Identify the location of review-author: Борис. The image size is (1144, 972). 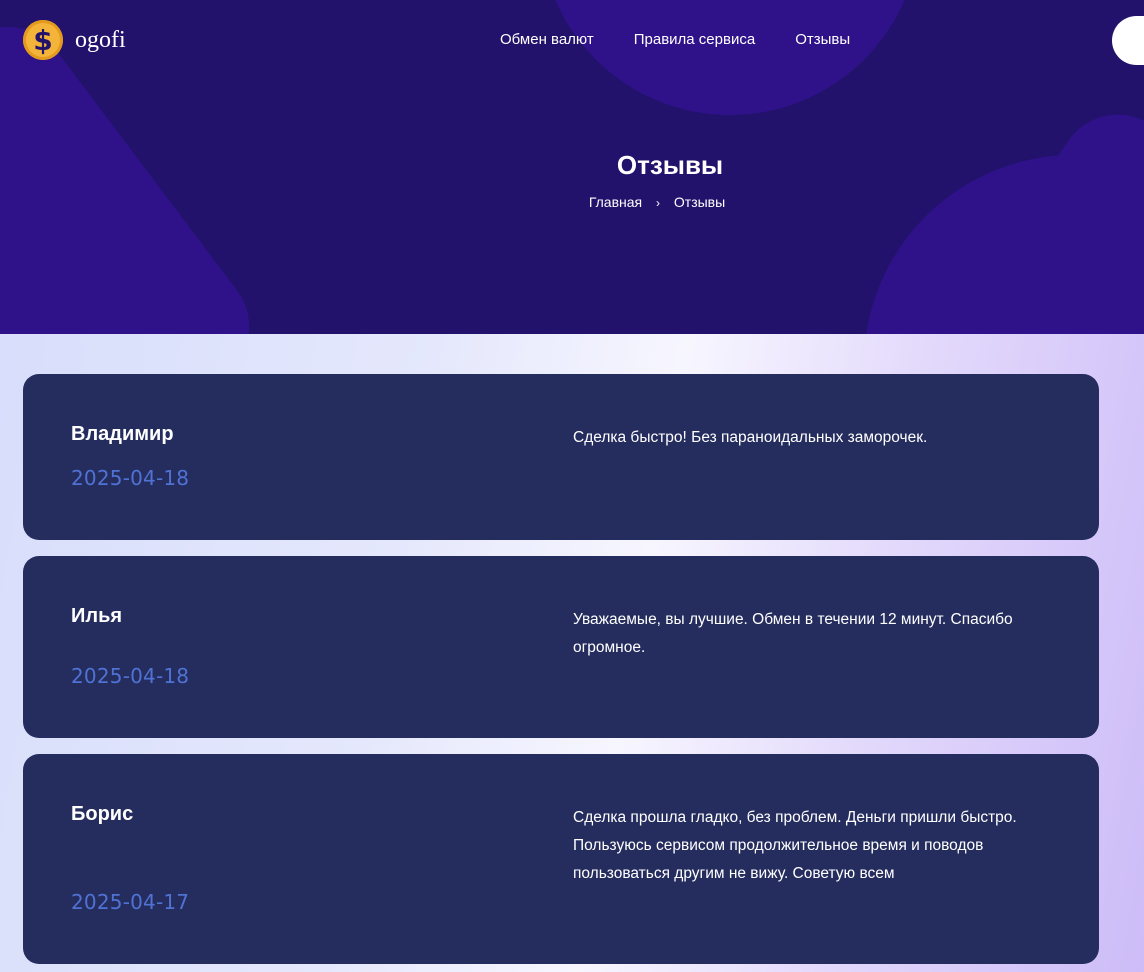
(102, 814).